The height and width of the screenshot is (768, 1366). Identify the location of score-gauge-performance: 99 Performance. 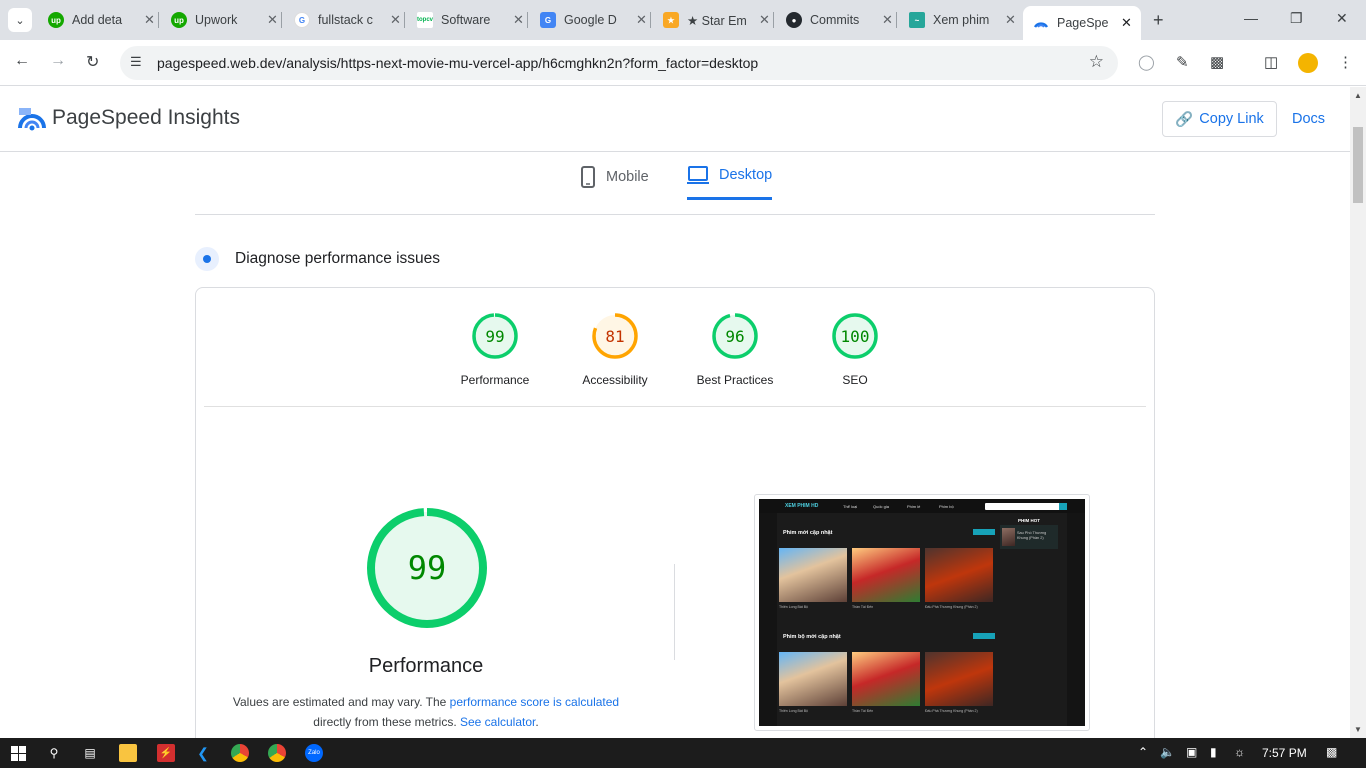
(495, 349).